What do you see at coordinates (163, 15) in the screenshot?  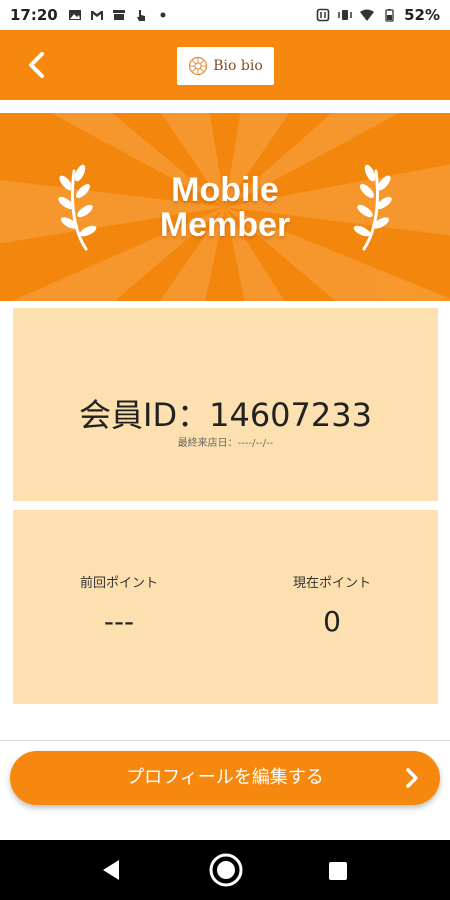 I see `dot-icon` at bounding box center [163, 15].